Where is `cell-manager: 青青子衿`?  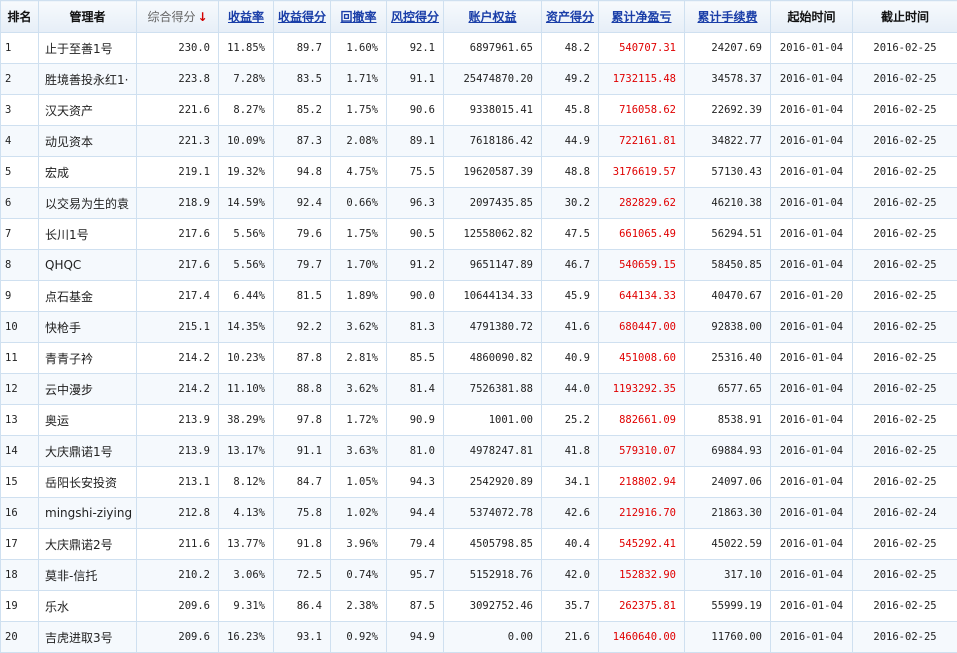
cell-manager: 青青子衿 is located at coordinates (88, 358).